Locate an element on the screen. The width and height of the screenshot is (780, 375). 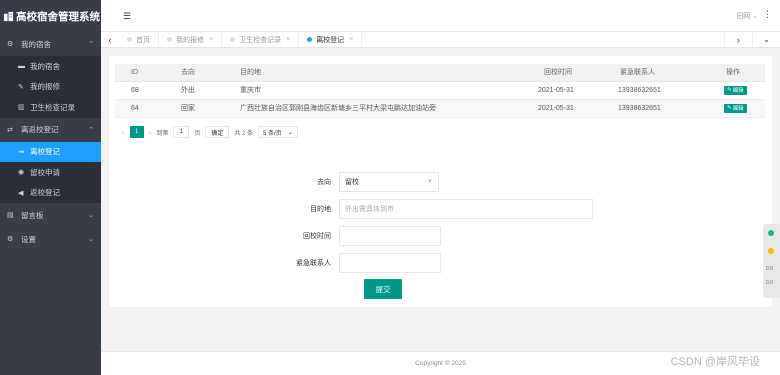
tab-label: 我的报修 is located at coordinates (190, 40).